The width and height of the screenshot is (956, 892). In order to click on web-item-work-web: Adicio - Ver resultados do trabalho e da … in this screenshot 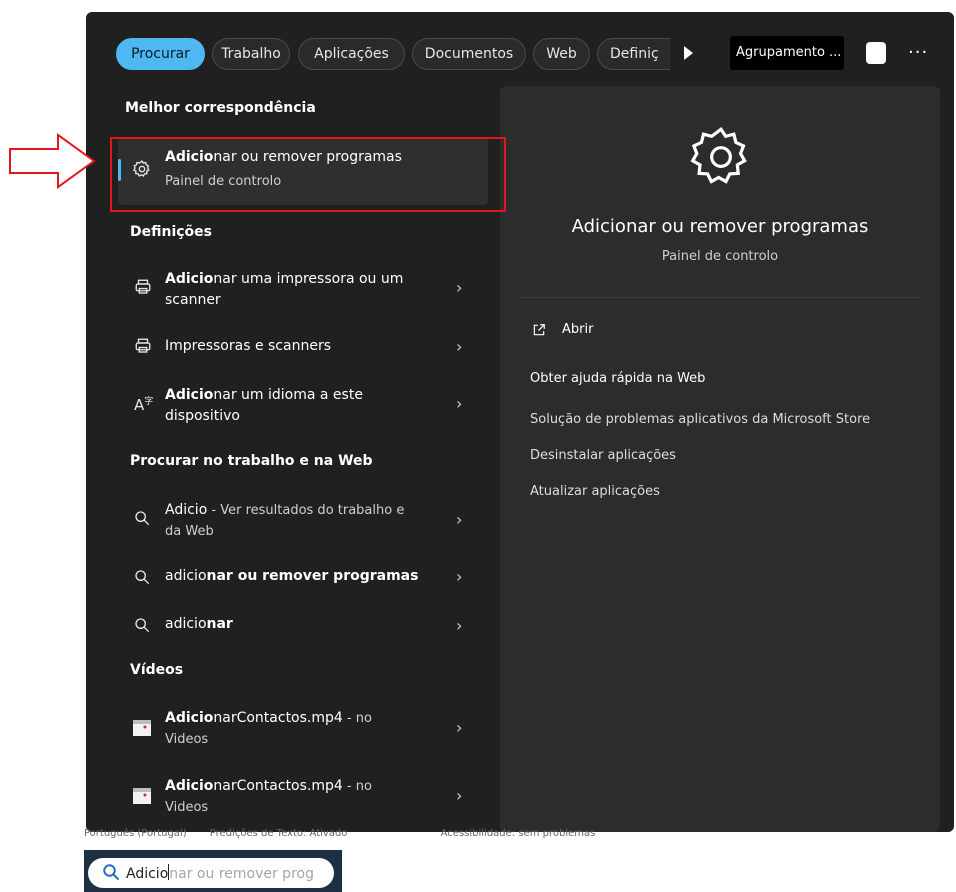, I will do `click(303, 520)`.